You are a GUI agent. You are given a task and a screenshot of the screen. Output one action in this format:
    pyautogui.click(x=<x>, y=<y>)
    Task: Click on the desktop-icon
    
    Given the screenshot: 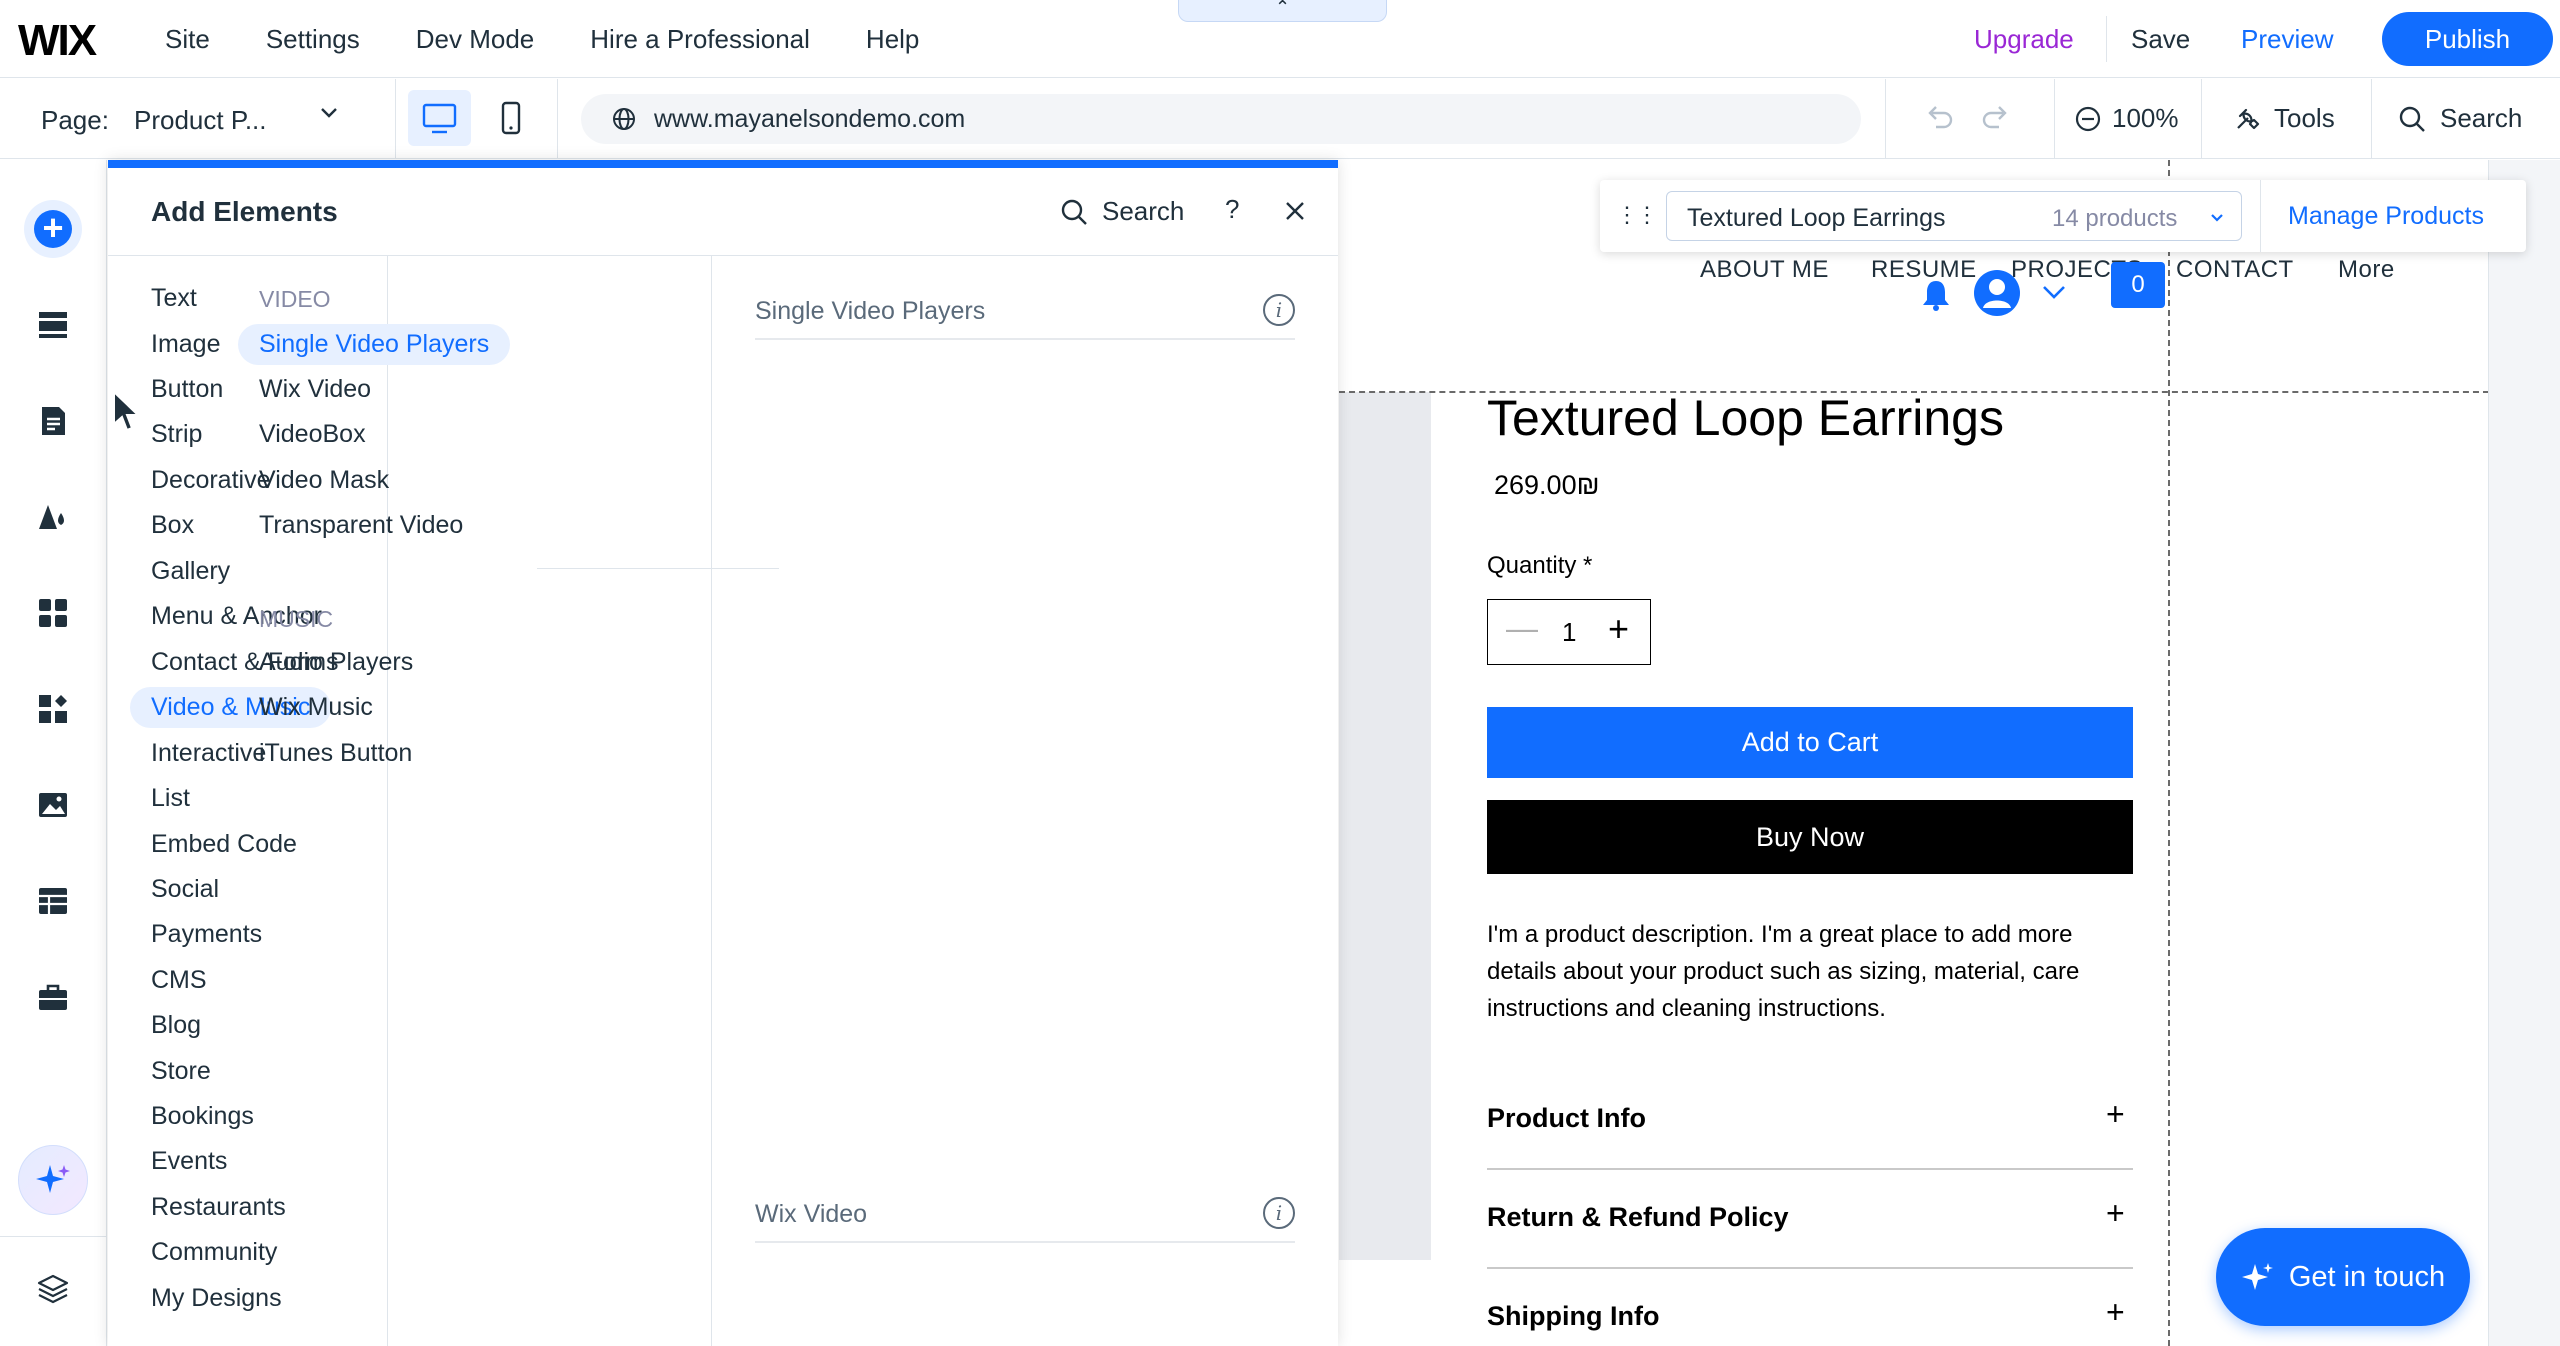 What is the action you would take?
    pyautogui.click(x=439, y=118)
    